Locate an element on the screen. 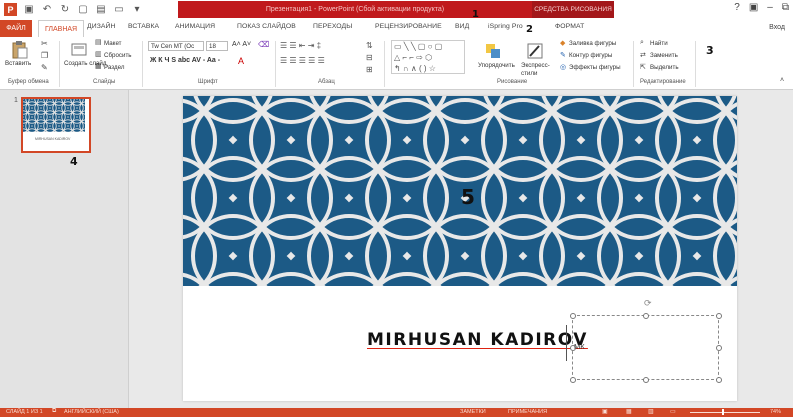  shape-outline-icon: ✎ is located at coordinates (563, 55).